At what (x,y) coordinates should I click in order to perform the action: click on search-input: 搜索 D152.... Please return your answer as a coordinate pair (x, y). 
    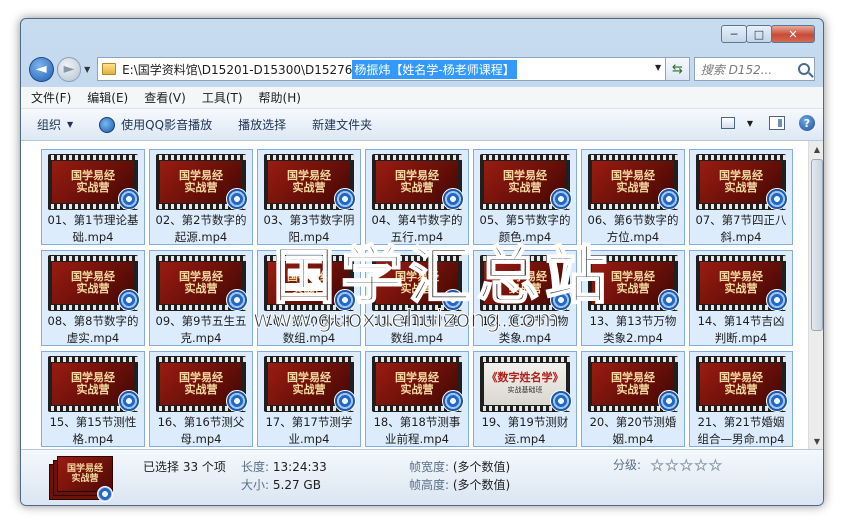
    Looking at the image, I should click on (754, 69).